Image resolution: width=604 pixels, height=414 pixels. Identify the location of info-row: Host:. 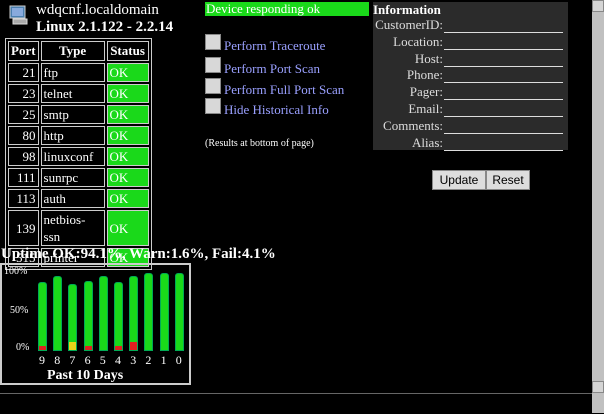
(470, 59).